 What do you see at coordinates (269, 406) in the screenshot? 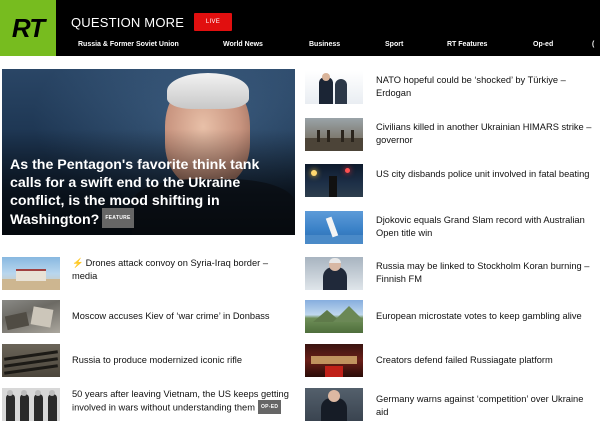
I see `op-ed-badge: OP-ED` at bounding box center [269, 406].